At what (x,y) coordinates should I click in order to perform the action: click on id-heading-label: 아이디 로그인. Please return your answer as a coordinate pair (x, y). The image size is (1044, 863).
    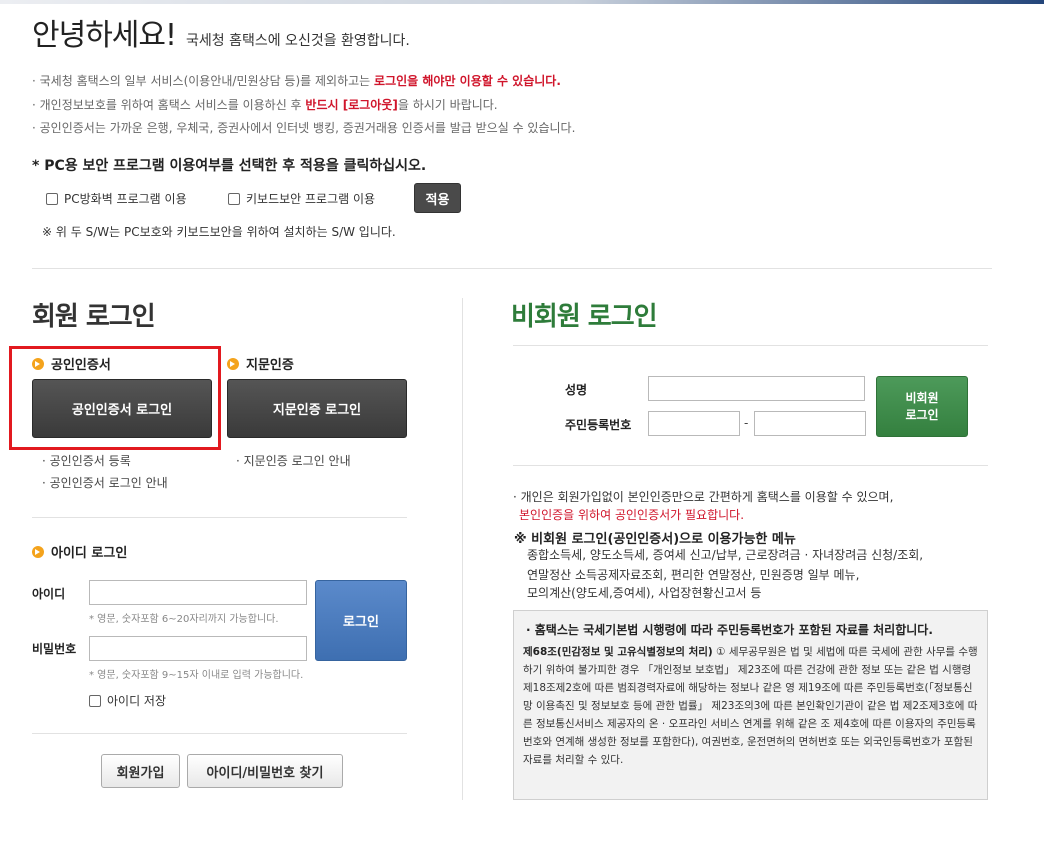
    Looking at the image, I should click on (89, 553).